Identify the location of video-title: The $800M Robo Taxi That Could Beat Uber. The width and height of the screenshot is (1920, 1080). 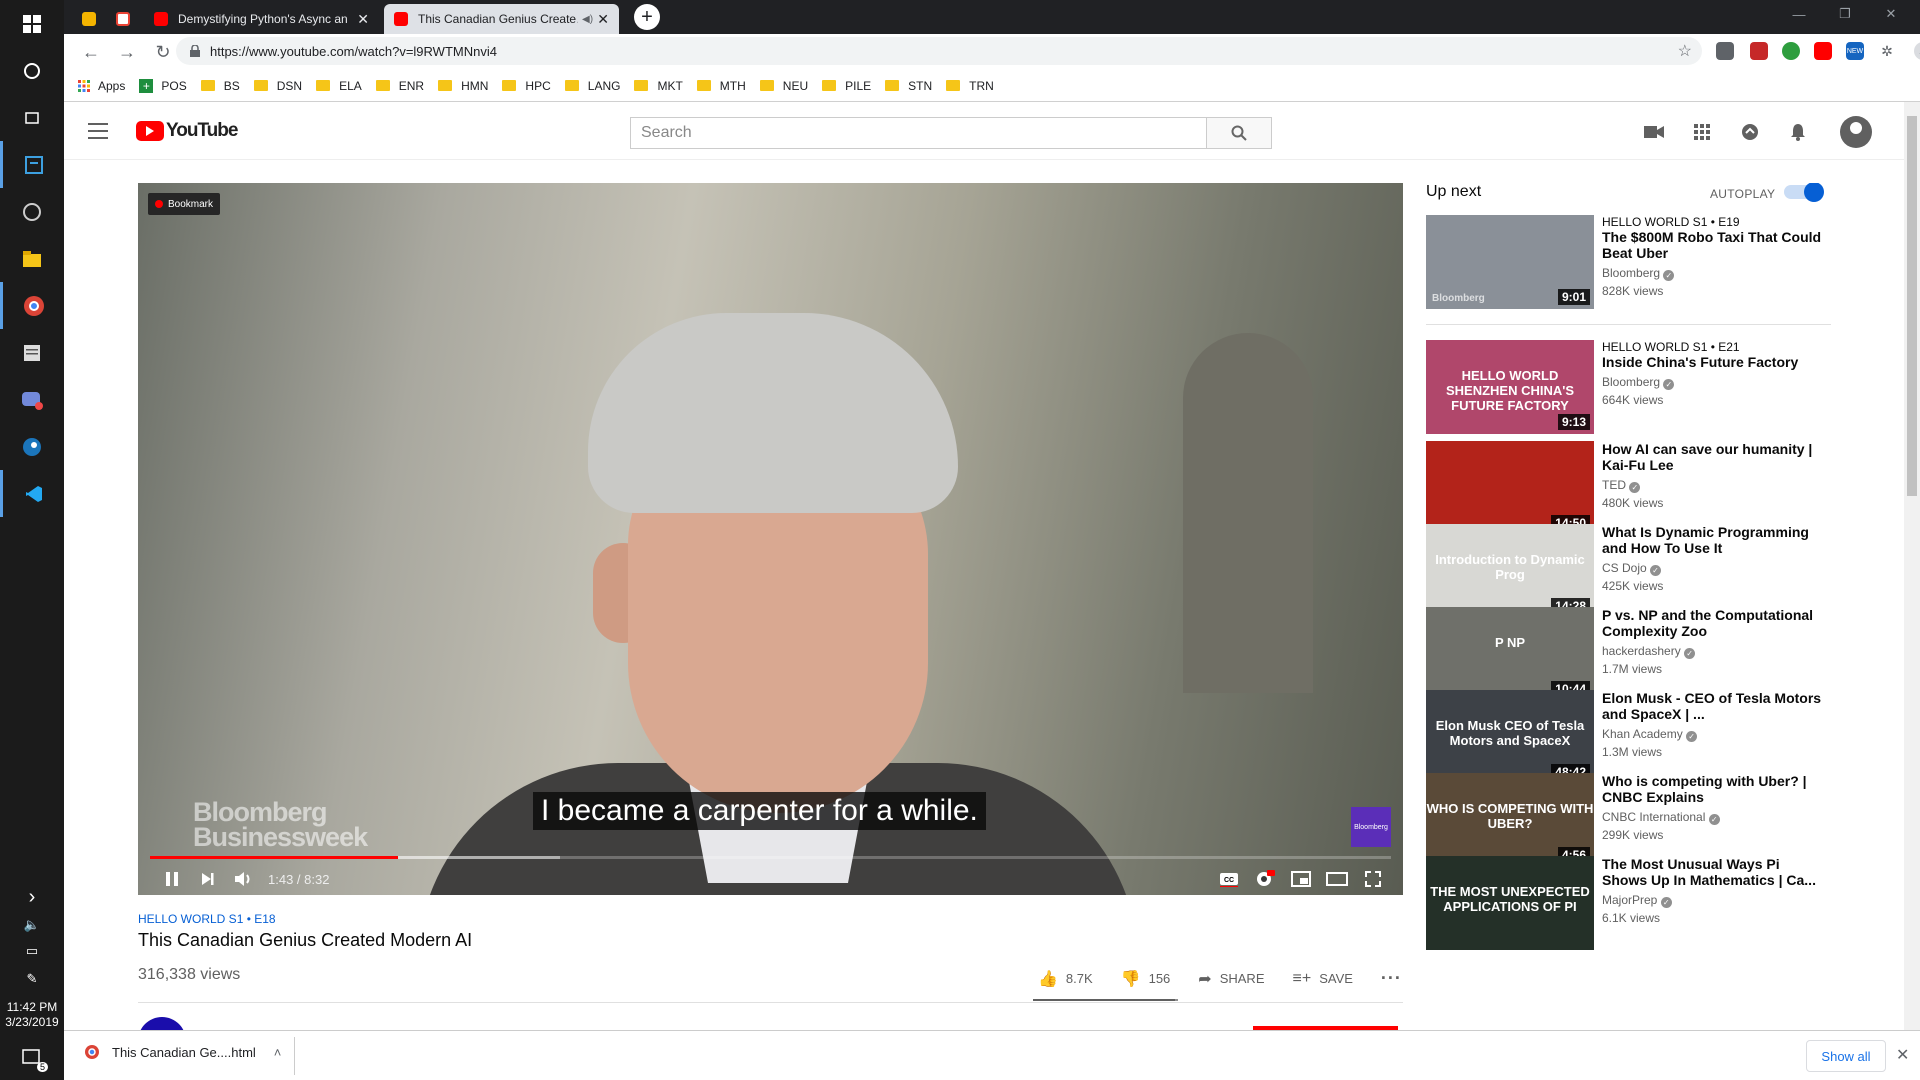
(1714, 245).